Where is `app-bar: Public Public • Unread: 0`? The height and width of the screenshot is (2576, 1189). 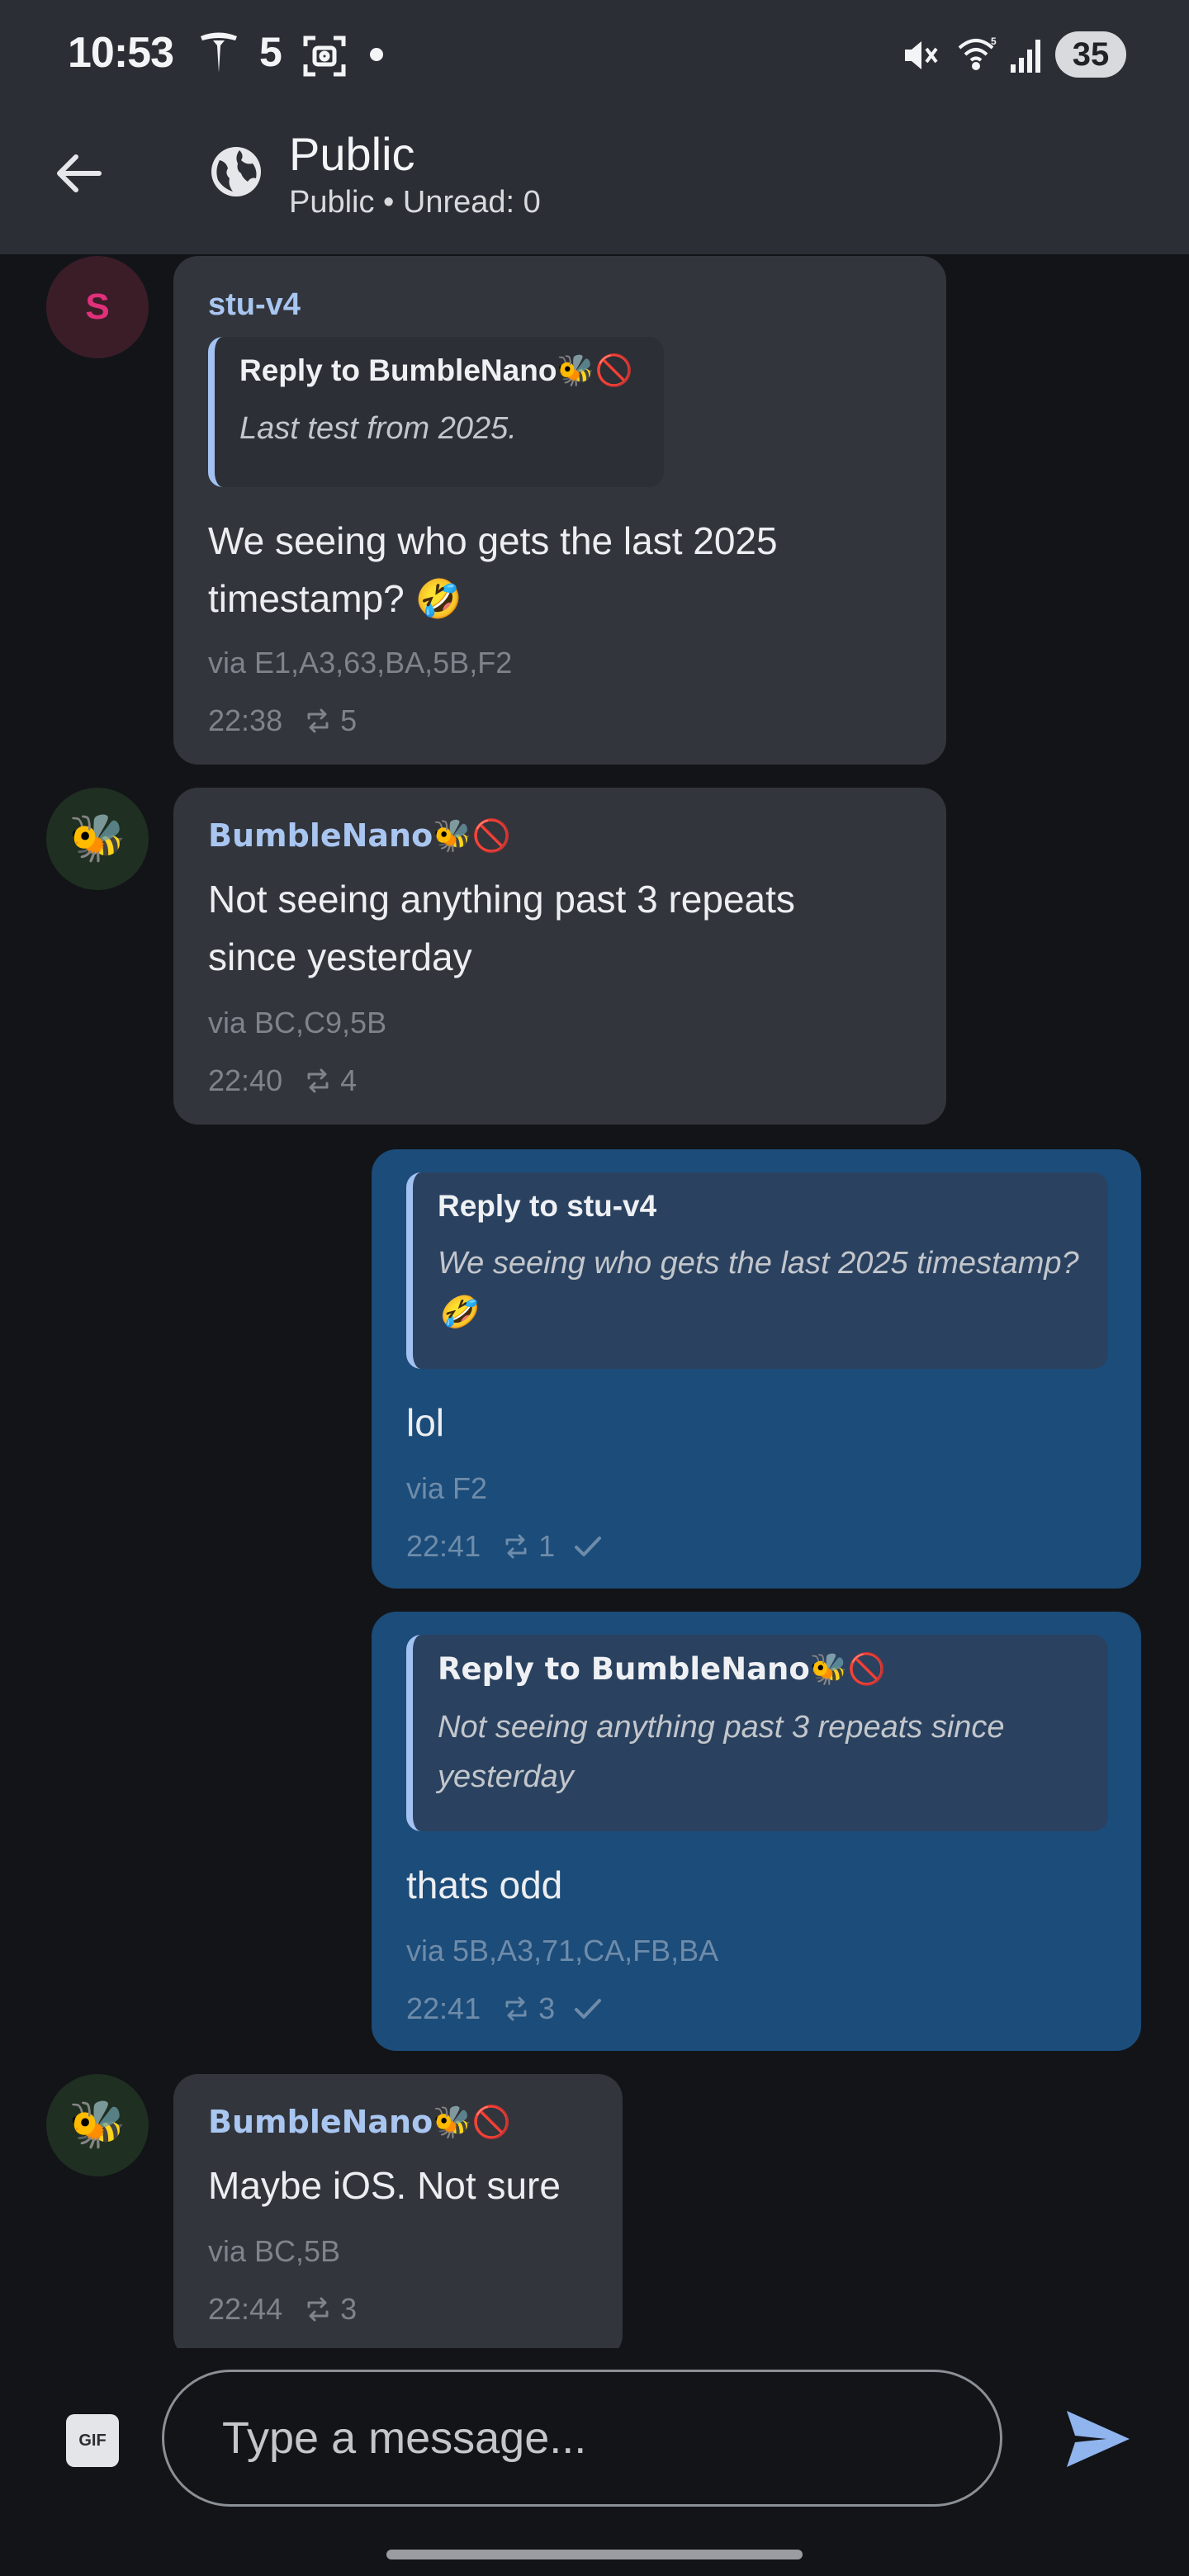
app-bar: Public Public • Unread: 0 is located at coordinates (594, 181).